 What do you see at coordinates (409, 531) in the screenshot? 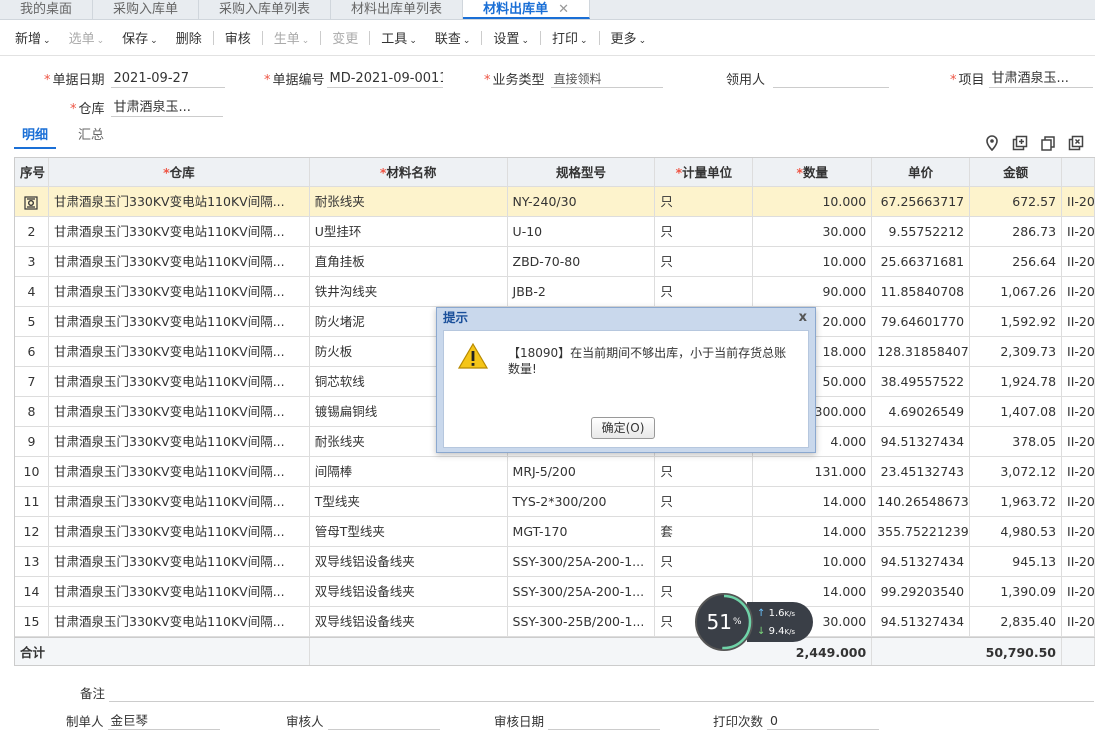
I see `row-material: 管母T型线夹` at bounding box center [409, 531].